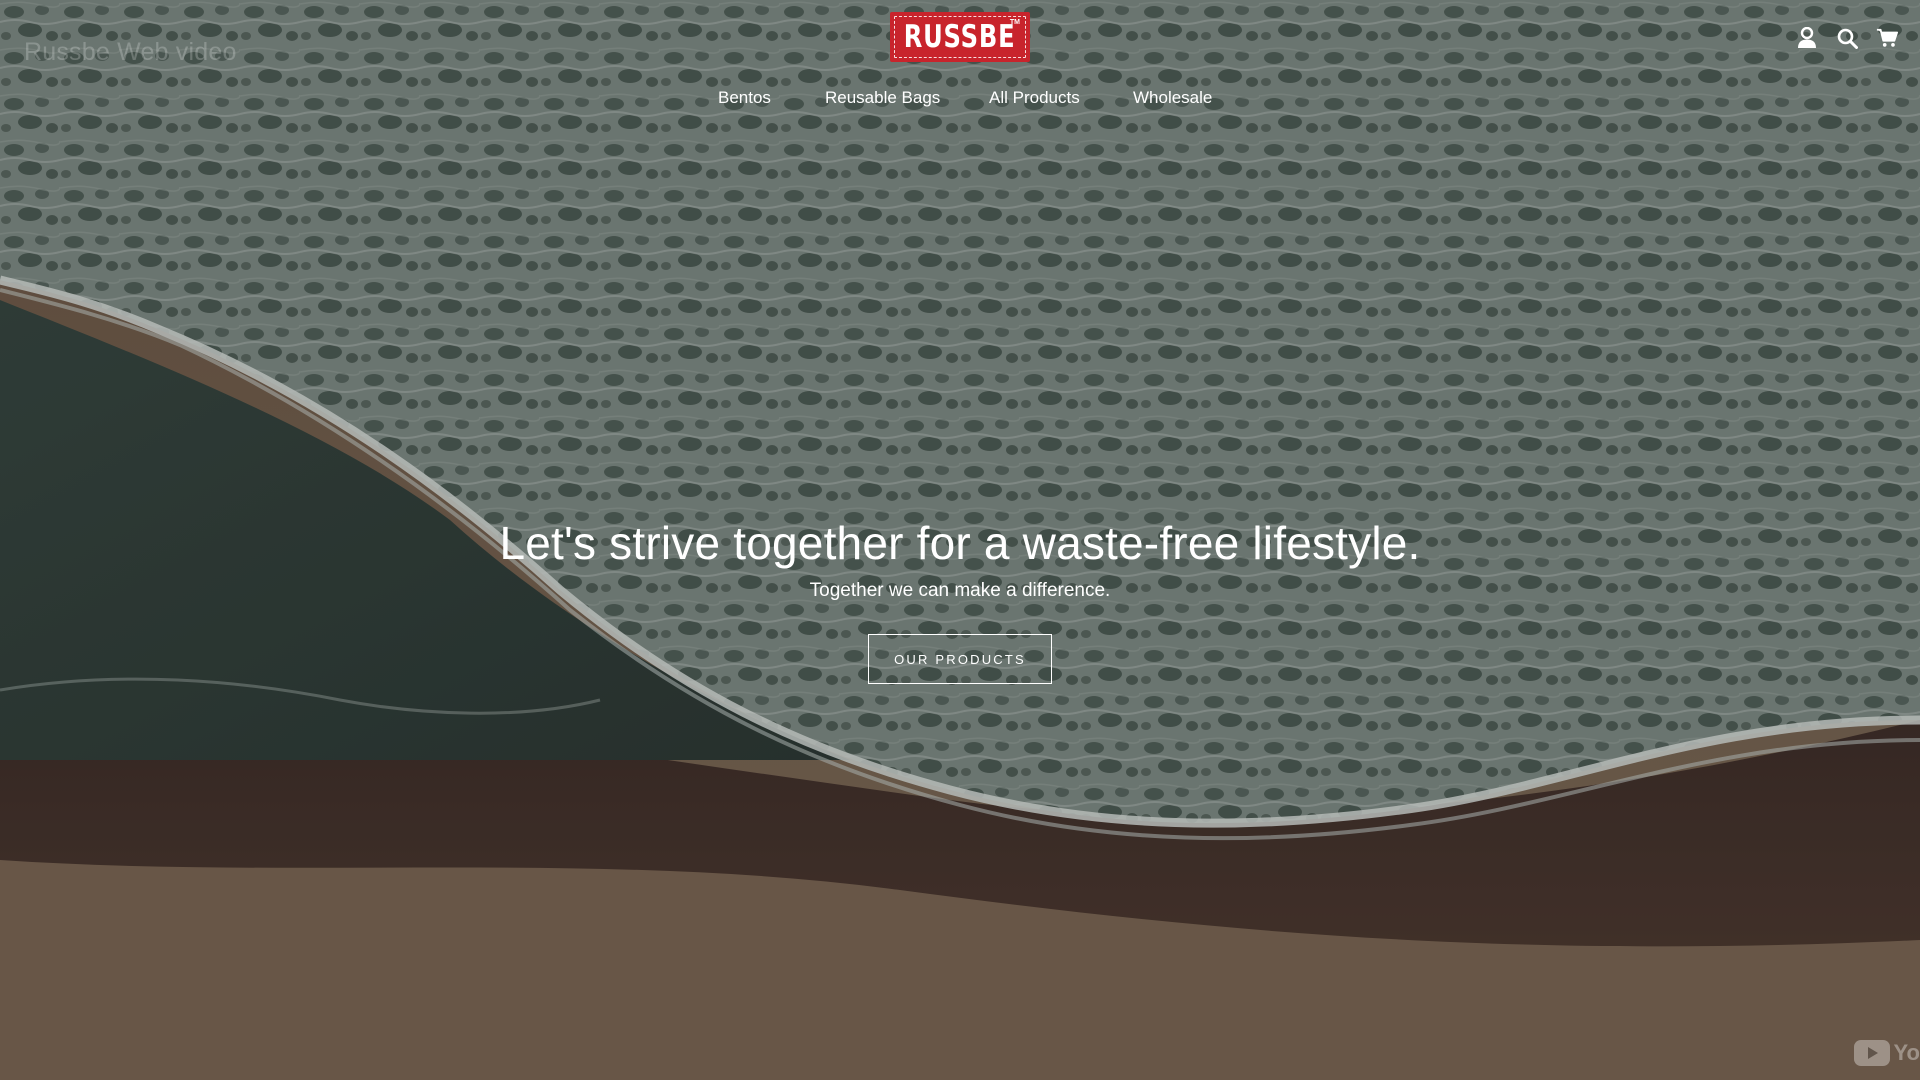  I want to click on youtube-wordmark: Yo, so click(1906, 1052).